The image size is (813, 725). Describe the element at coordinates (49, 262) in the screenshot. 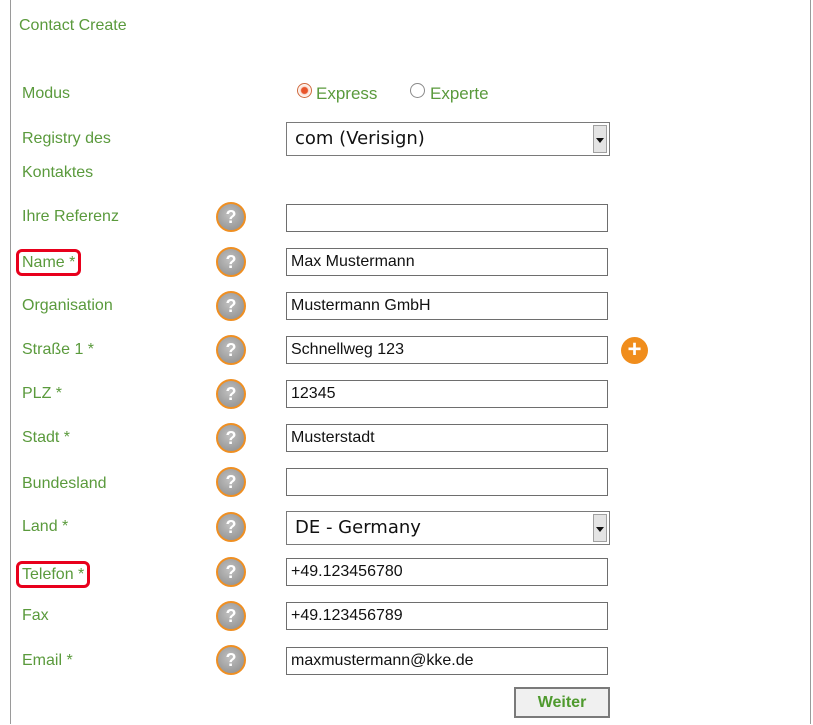

I see `name-label: Name *` at that location.